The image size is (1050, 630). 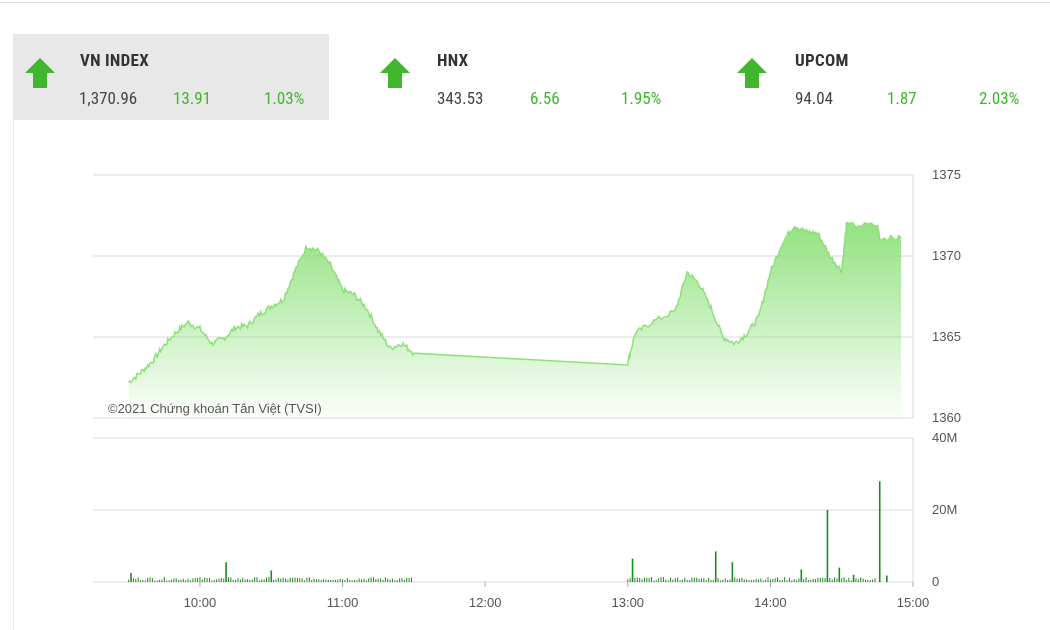 I want to click on x-tick-label: 11:00, so click(x=343, y=602).